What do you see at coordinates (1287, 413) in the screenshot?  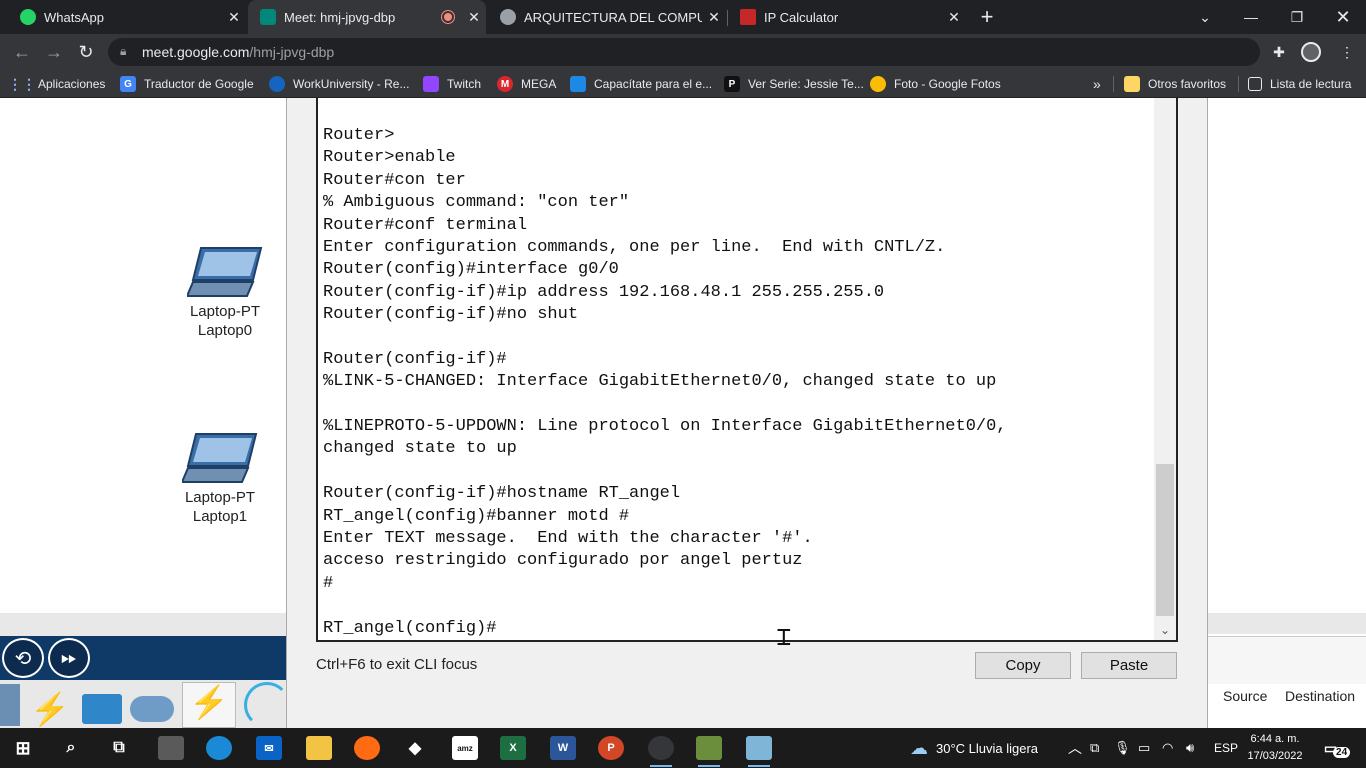 I see `pdu-list-panel` at bounding box center [1287, 413].